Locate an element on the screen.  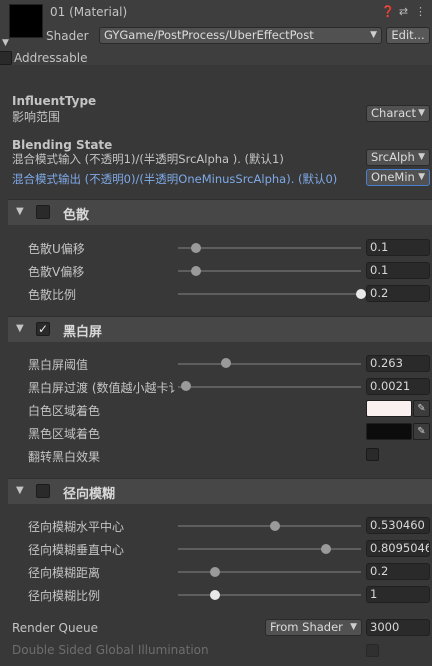
radial-blur-toggle-checkbox is located at coordinates (43, 491).